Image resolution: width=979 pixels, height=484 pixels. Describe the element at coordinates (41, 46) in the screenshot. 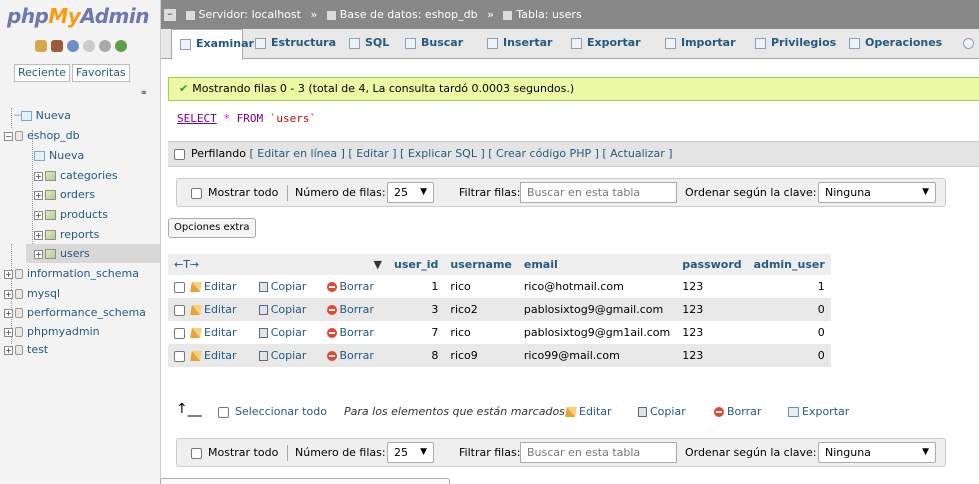

I see `home-icon` at that location.